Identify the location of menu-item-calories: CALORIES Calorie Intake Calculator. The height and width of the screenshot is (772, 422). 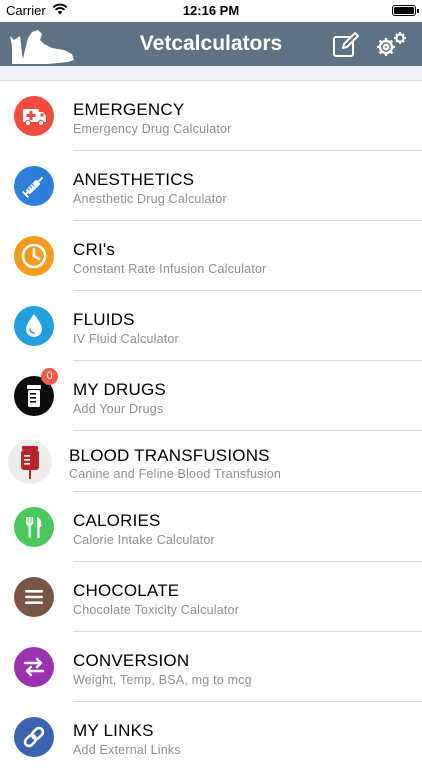
(211, 527).